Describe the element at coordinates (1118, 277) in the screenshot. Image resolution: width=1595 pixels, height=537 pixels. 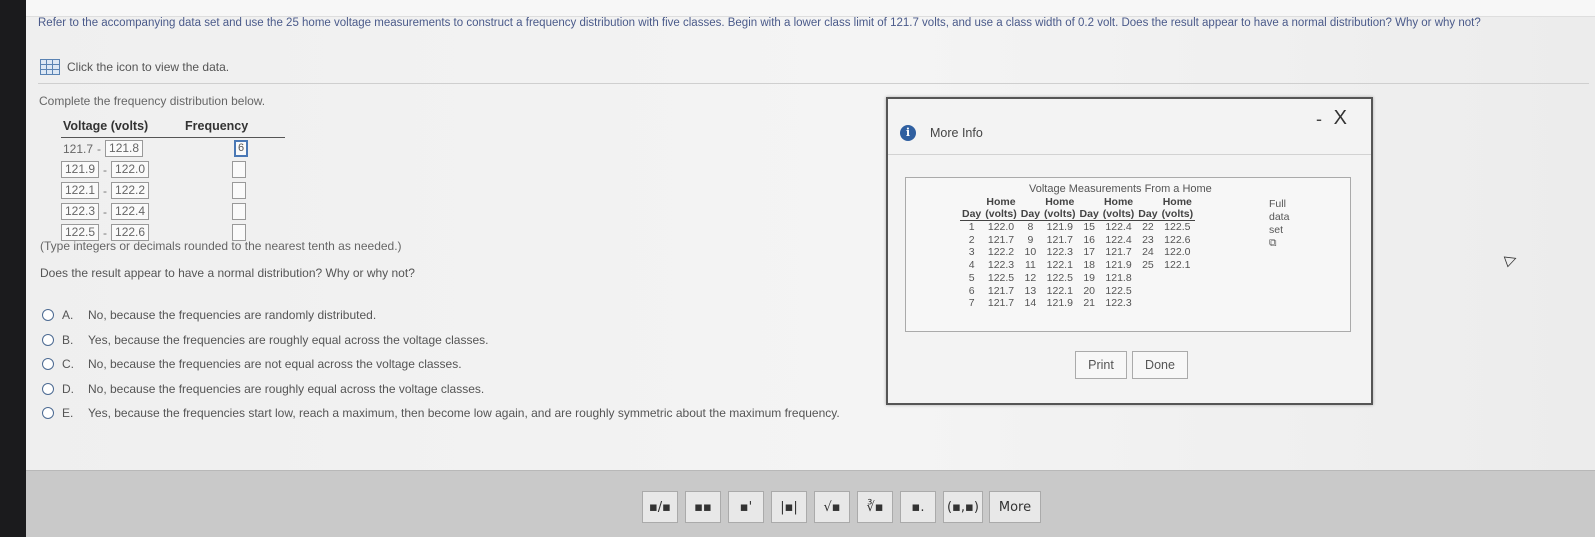
I see `table-cell: 121.8` at that location.